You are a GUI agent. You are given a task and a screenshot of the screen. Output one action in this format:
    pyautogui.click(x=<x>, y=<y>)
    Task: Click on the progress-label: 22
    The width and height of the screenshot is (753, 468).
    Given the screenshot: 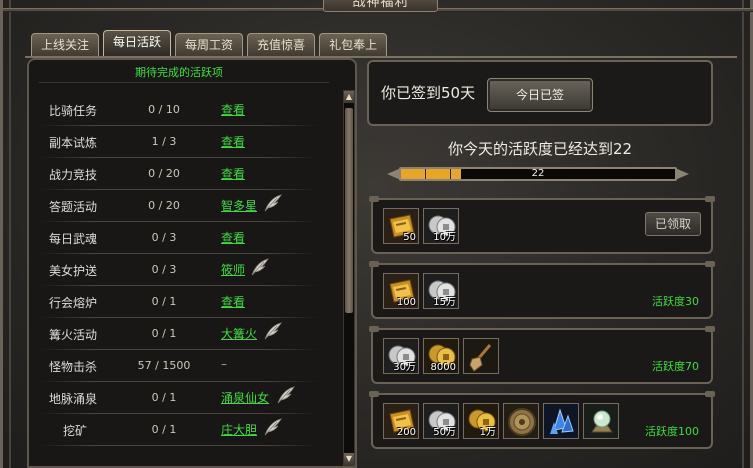 What is the action you would take?
    pyautogui.click(x=538, y=173)
    